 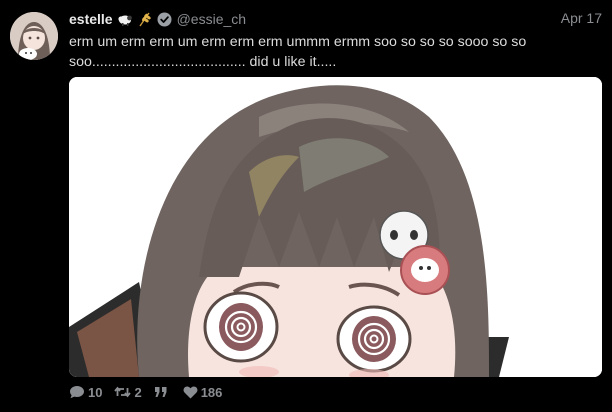 What do you see at coordinates (211, 19) in the screenshot?
I see `user-handle: @essie_ch` at bounding box center [211, 19].